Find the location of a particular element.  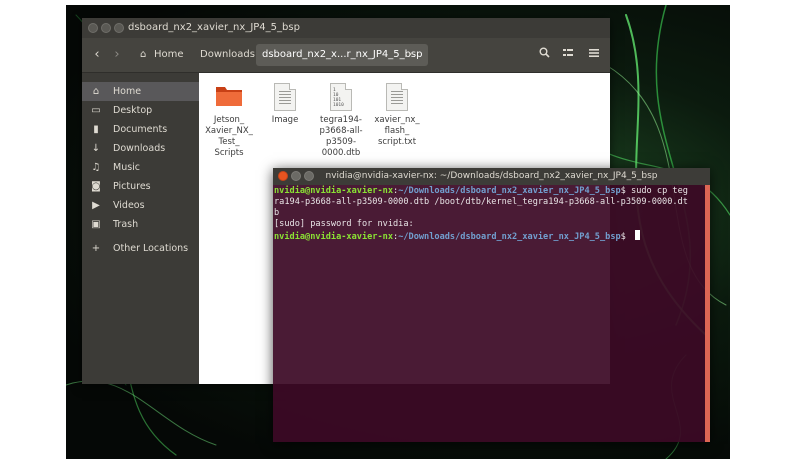

file-name: Image is located at coordinates (285, 120).